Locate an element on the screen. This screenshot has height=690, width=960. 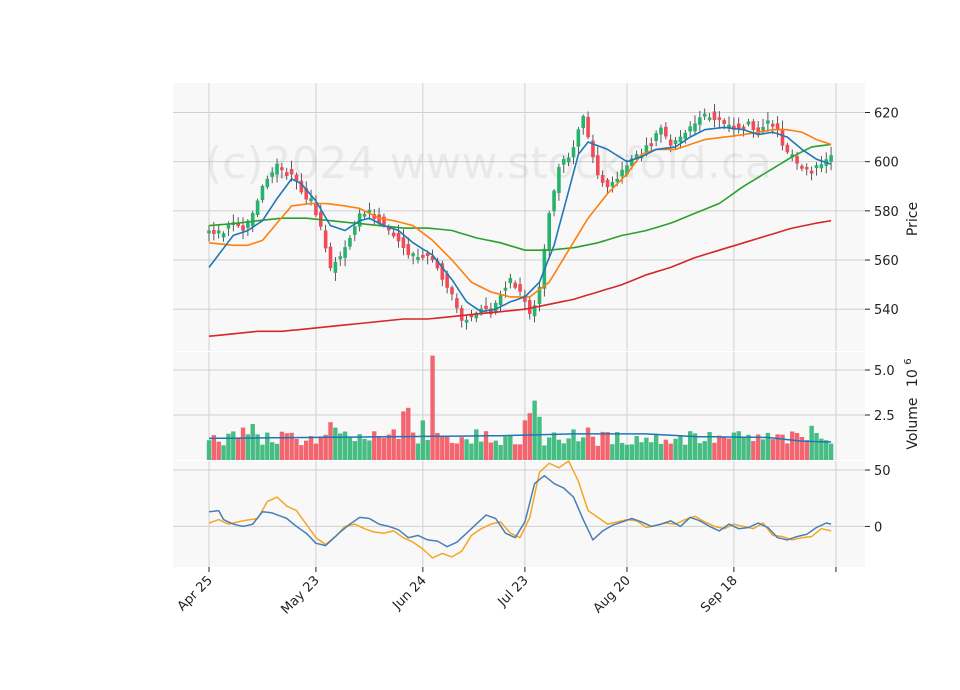
volume-tick-label: 2.5 is located at coordinates (884, 416).